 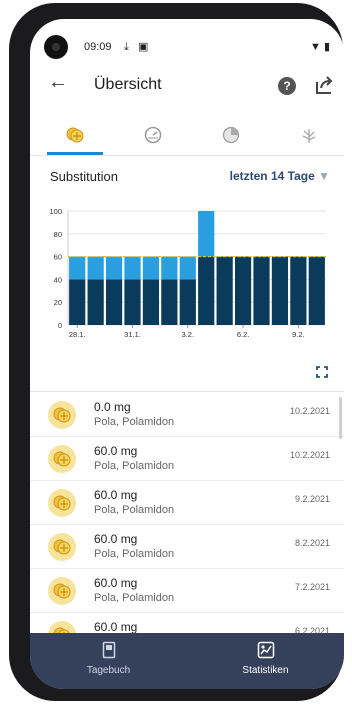 I want to click on bottom-navigation: Tagebuch Statistiken, so click(x=187, y=661).